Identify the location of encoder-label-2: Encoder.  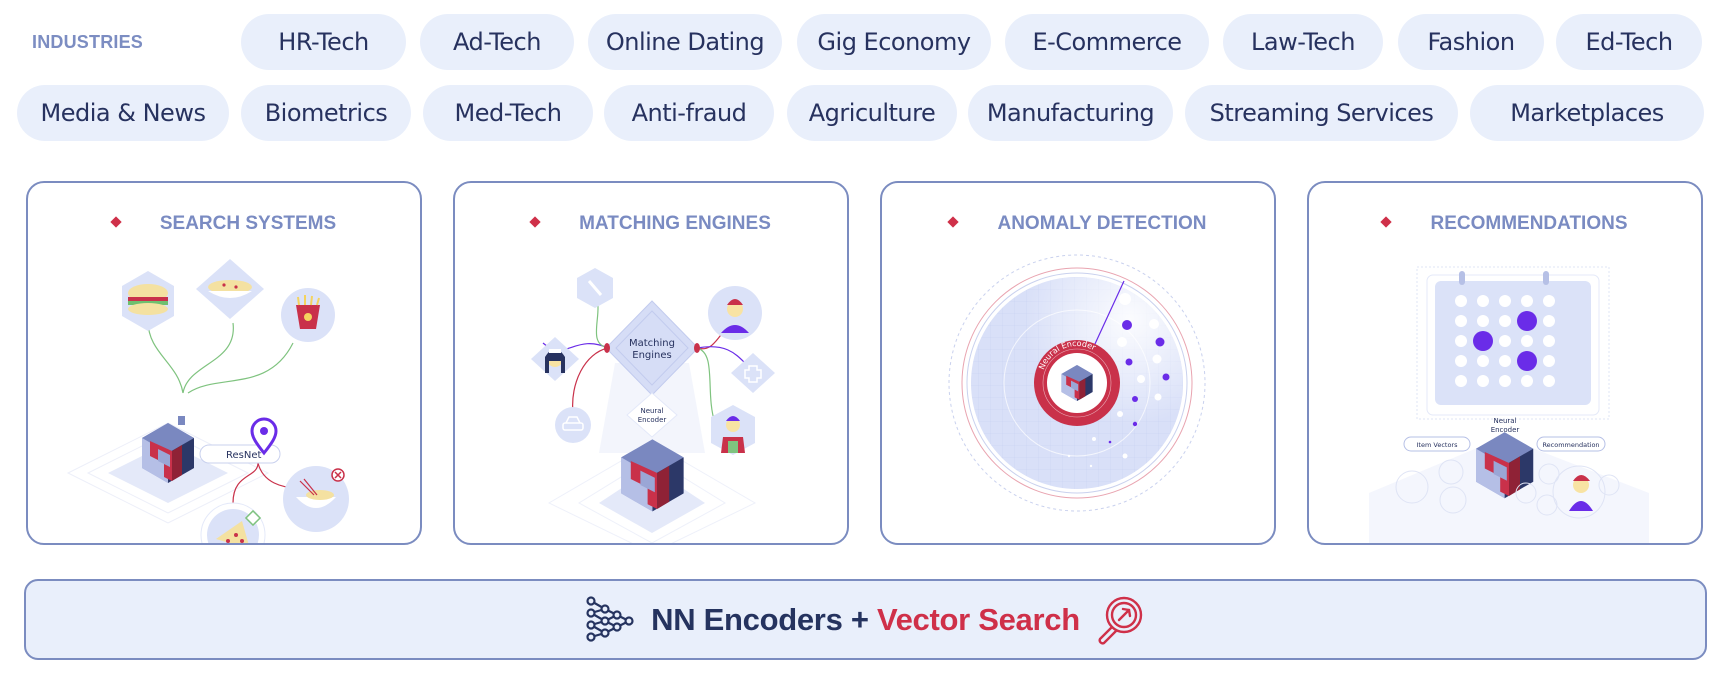
(652, 420).